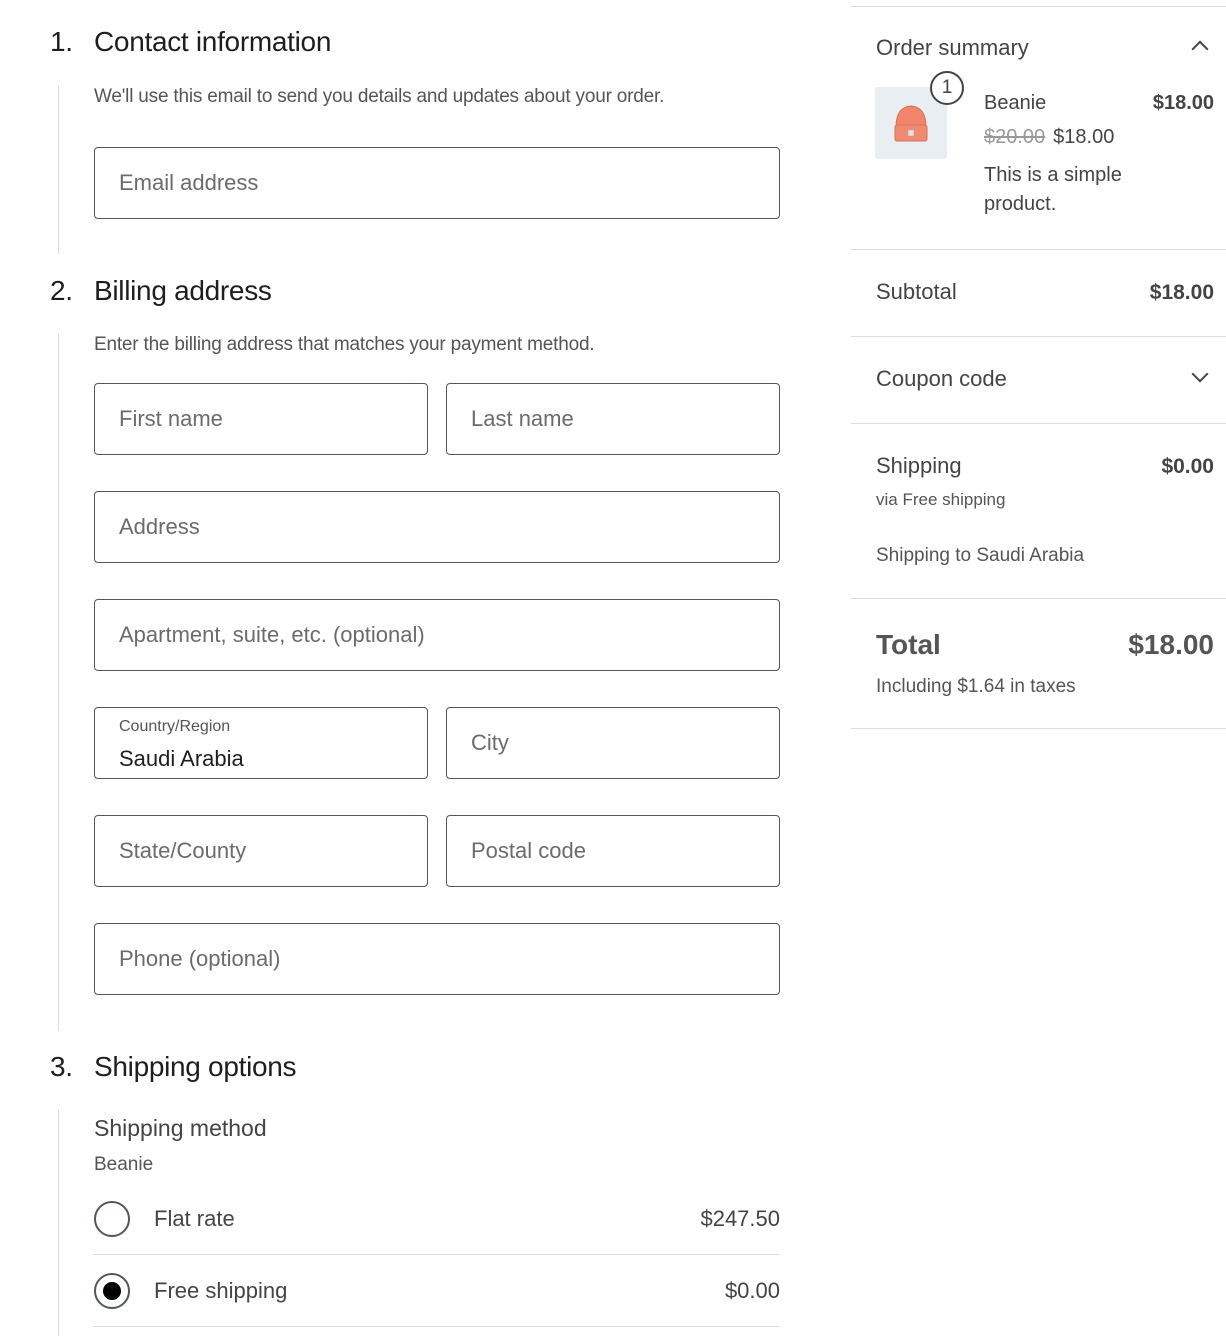 This screenshot has height=1336, width=1226. What do you see at coordinates (752, 1290) in the screenshot?
I see `option-price: $0.00` at bounding box center [752, 1290].